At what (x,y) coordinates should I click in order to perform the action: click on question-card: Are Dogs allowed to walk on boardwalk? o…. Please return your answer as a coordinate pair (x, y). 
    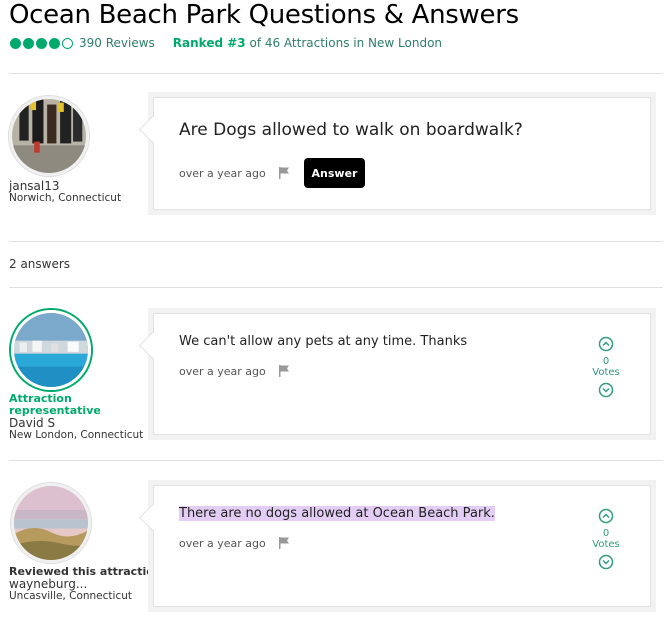
    Looking at the image, I should click on (395, 153).